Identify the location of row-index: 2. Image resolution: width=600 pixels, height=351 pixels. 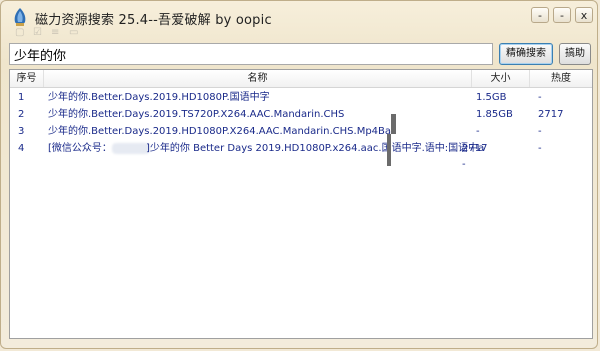
(21, 114).